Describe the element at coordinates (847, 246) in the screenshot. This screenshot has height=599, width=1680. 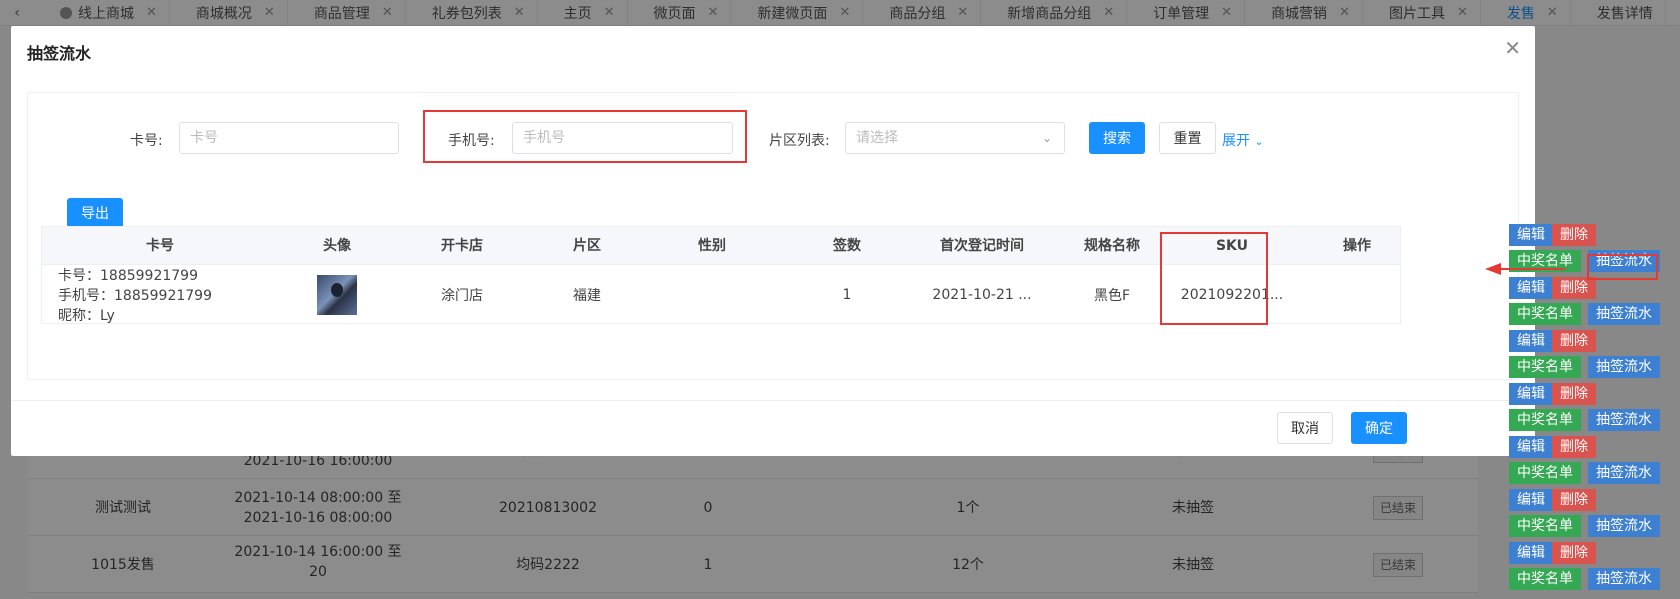
I see `th-lots: 签数` at that location.